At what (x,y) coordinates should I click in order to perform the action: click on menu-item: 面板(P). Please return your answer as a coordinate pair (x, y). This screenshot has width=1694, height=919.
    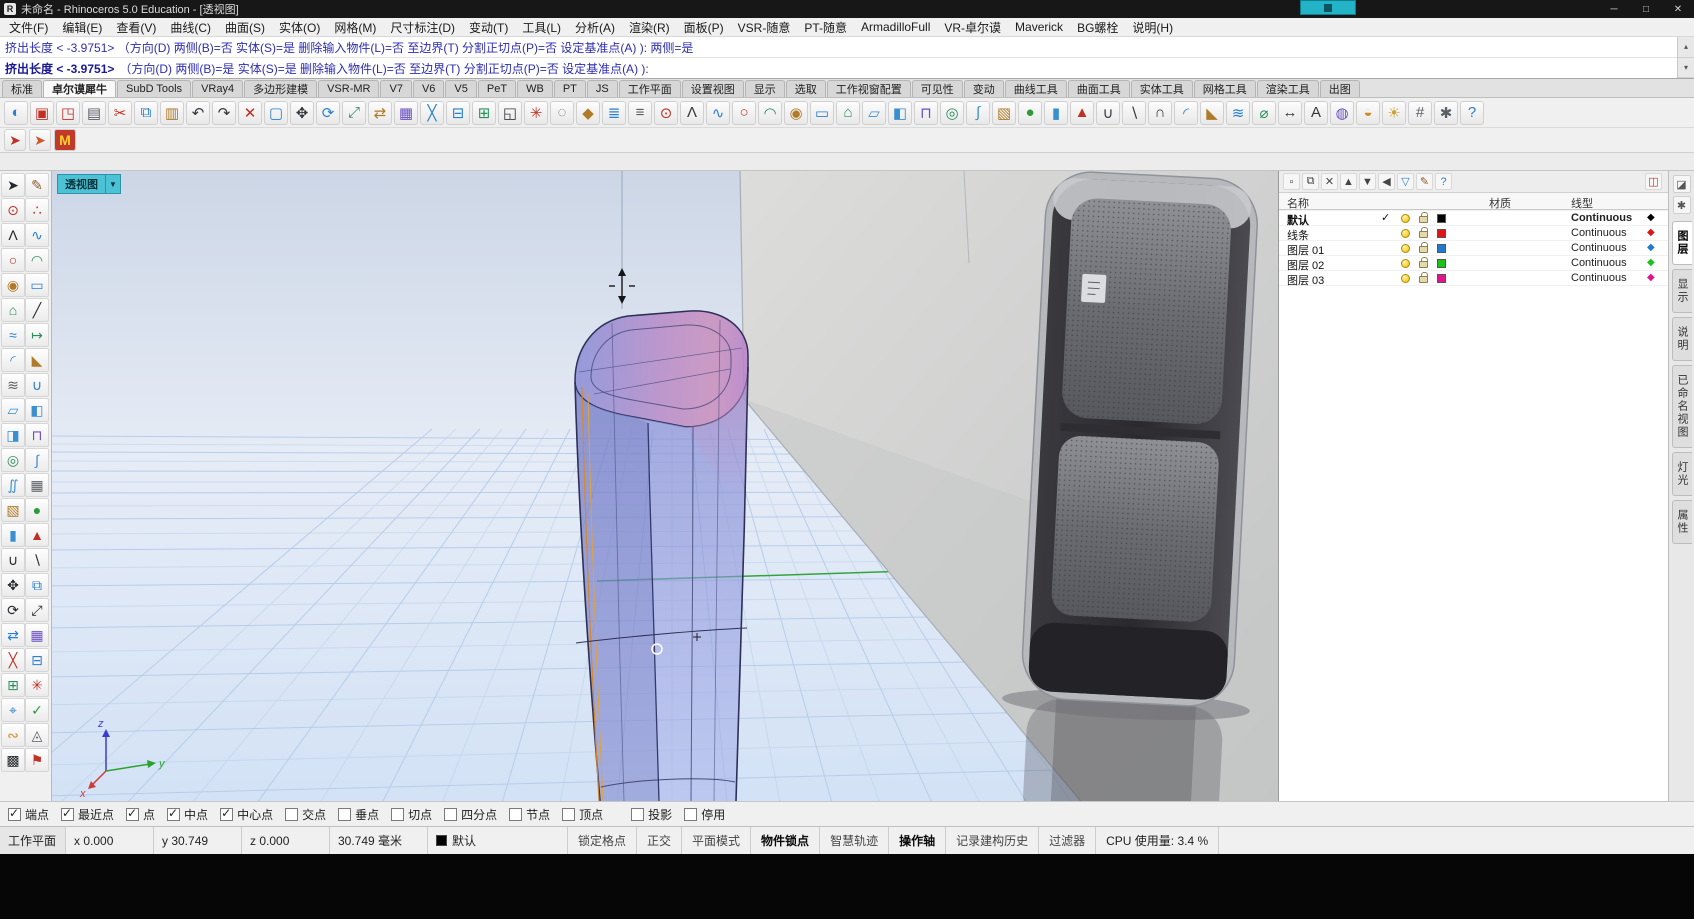
    Looking at the image, I should click on (704, 27).